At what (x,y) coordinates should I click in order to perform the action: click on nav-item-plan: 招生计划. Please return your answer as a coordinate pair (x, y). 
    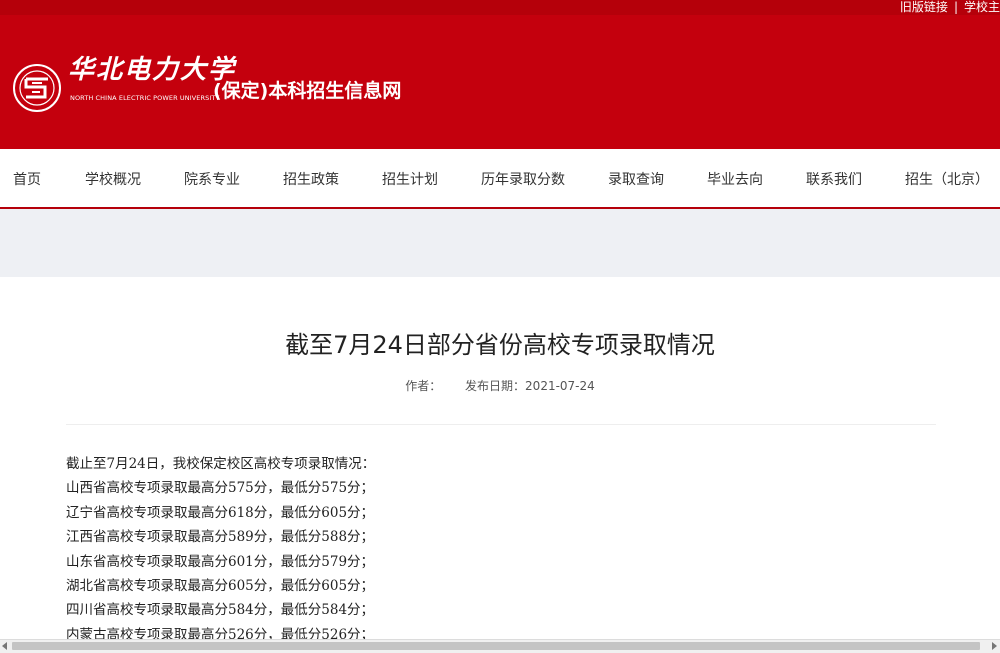
    Looking at the image, I should click on (410, 179).